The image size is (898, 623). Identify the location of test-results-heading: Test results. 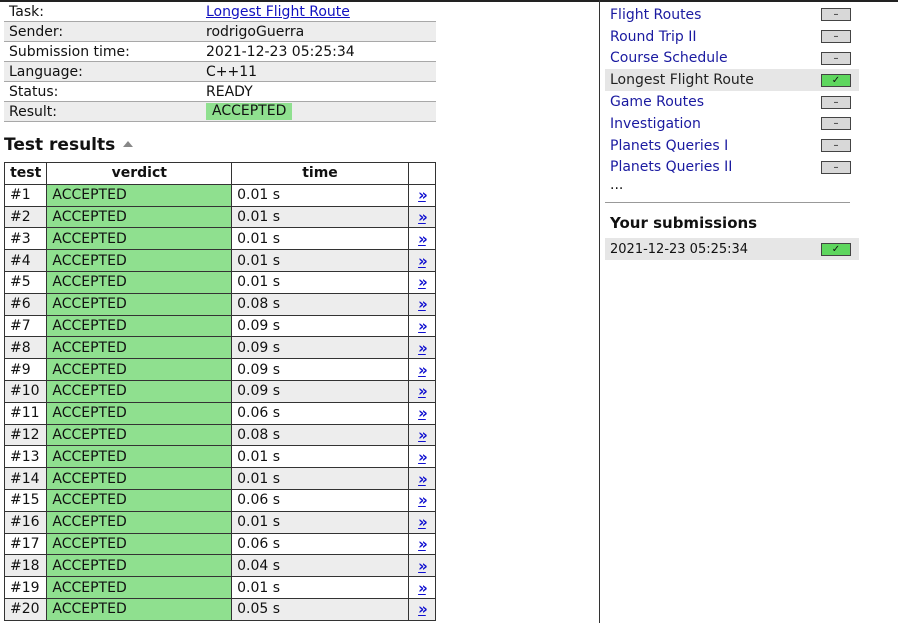
(69, 145).